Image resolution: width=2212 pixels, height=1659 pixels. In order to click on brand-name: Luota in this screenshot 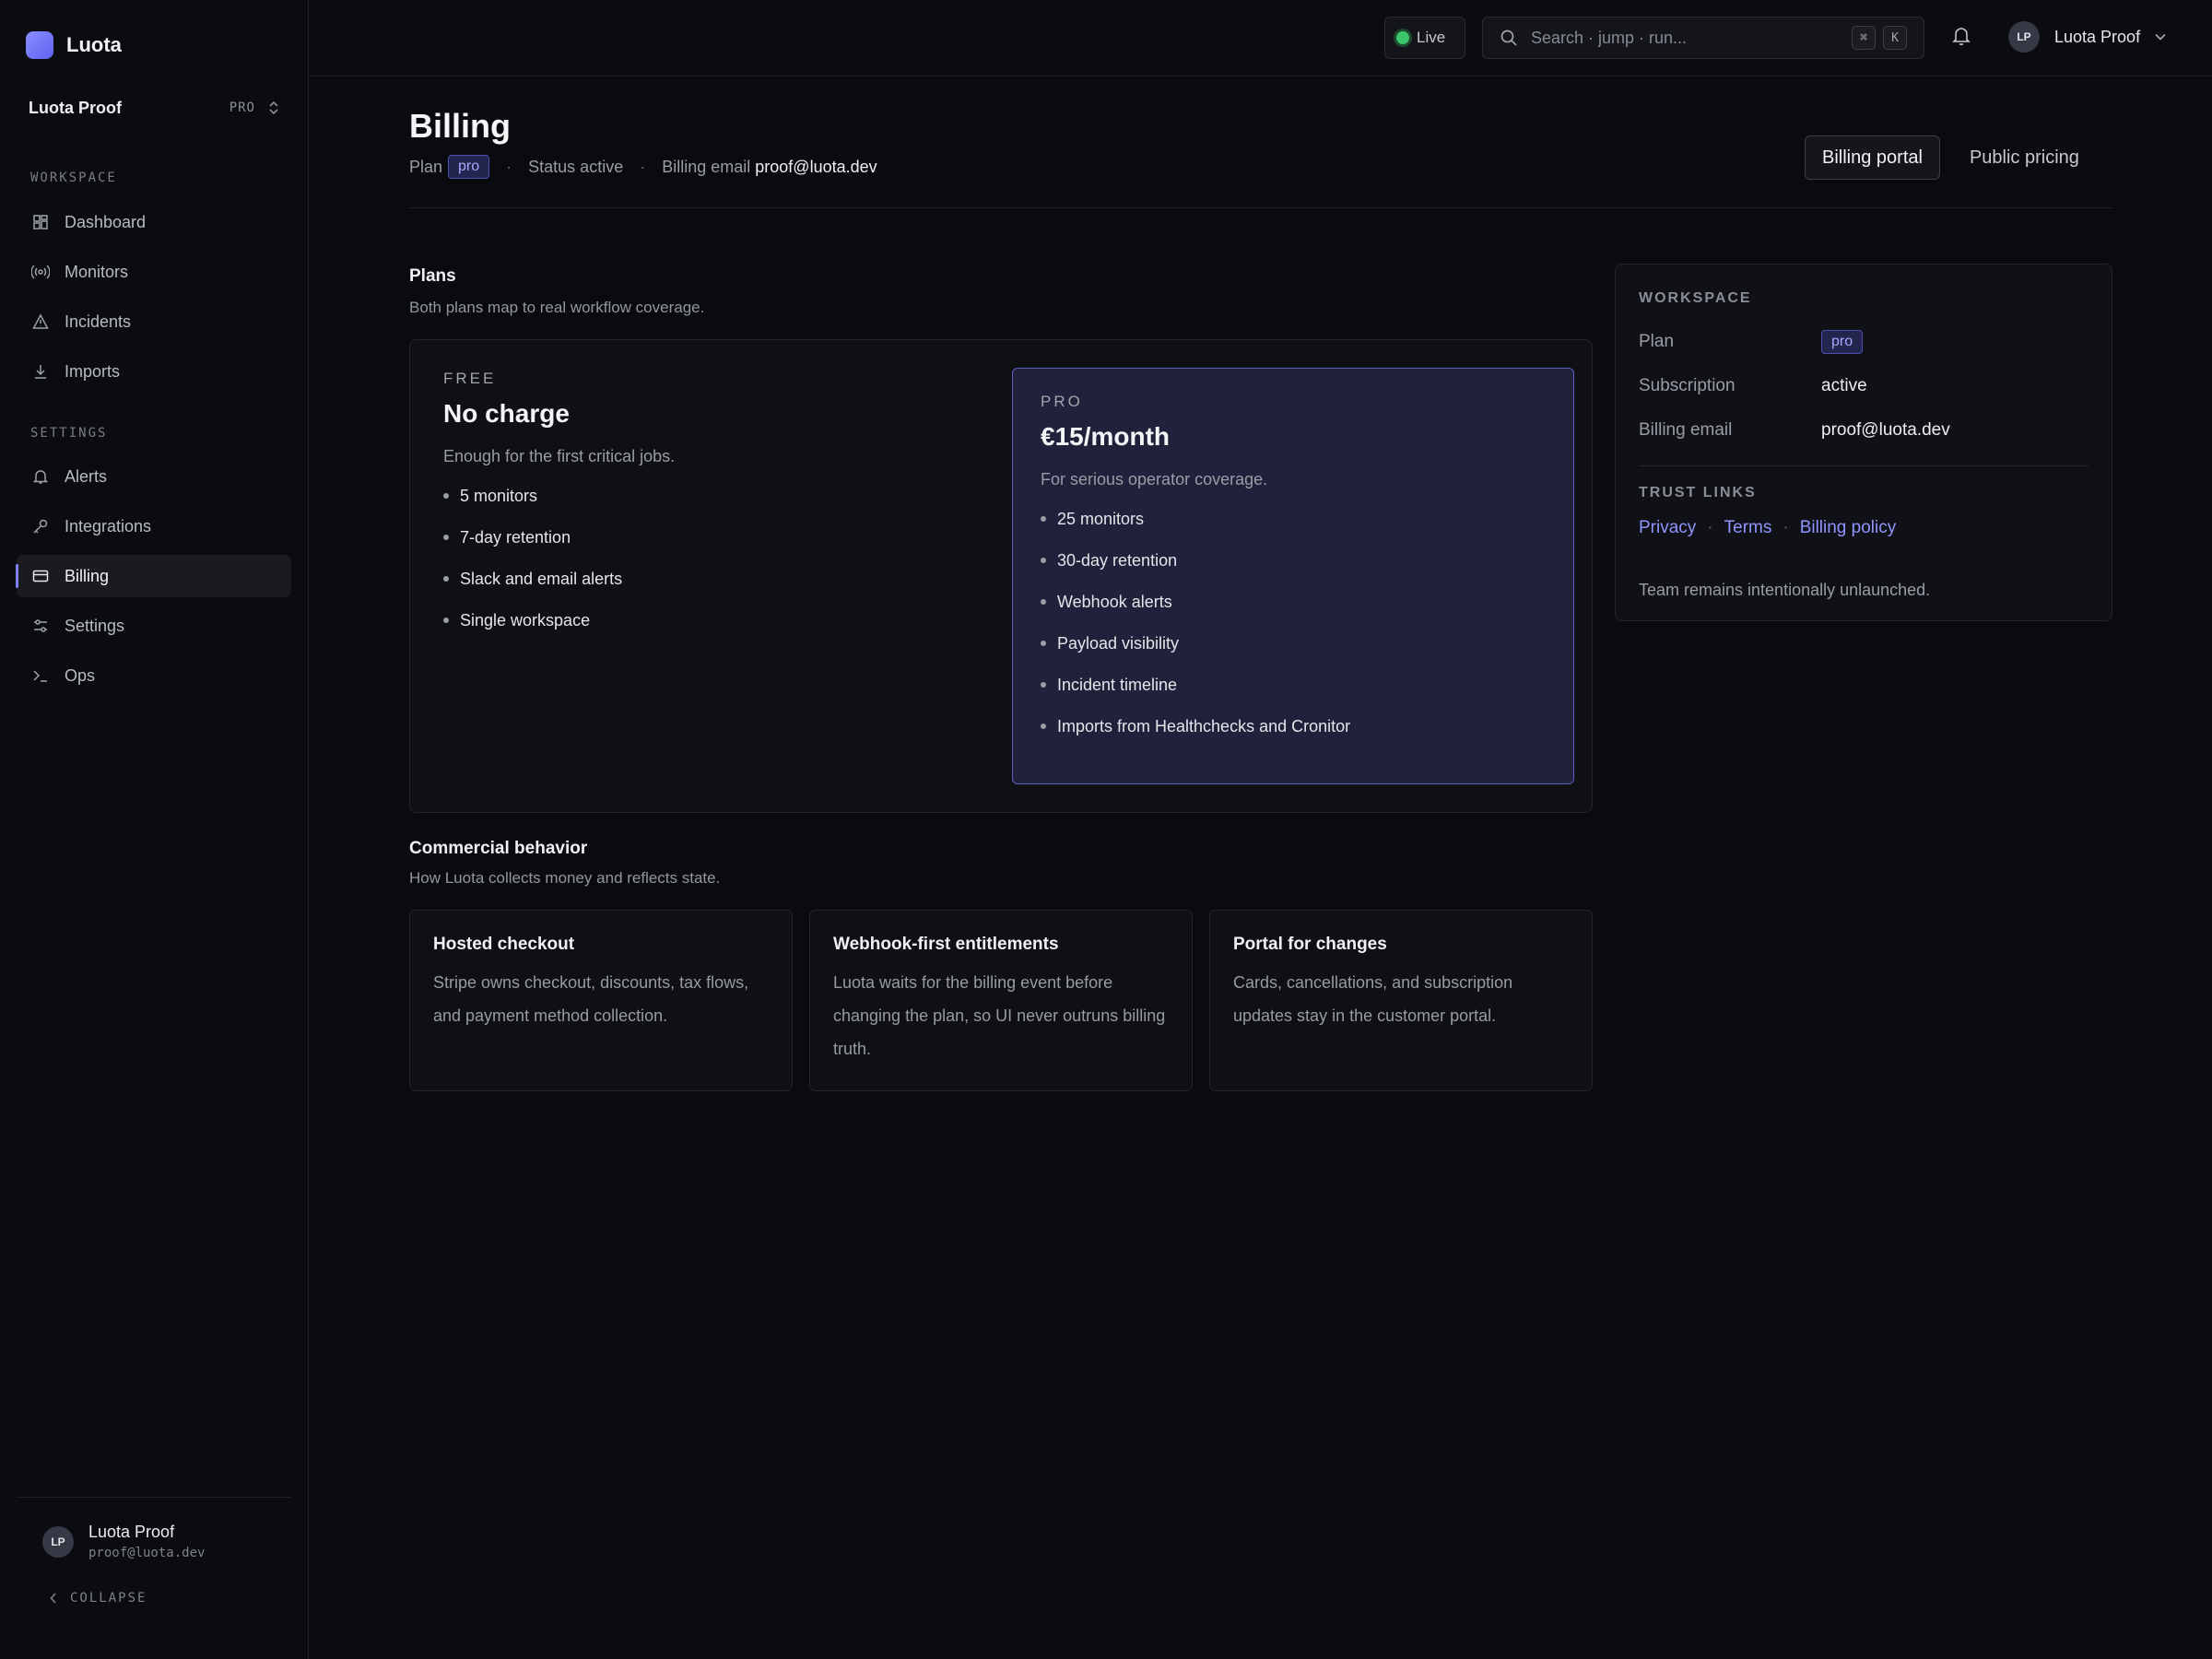, I will do `click(94, 44)`.